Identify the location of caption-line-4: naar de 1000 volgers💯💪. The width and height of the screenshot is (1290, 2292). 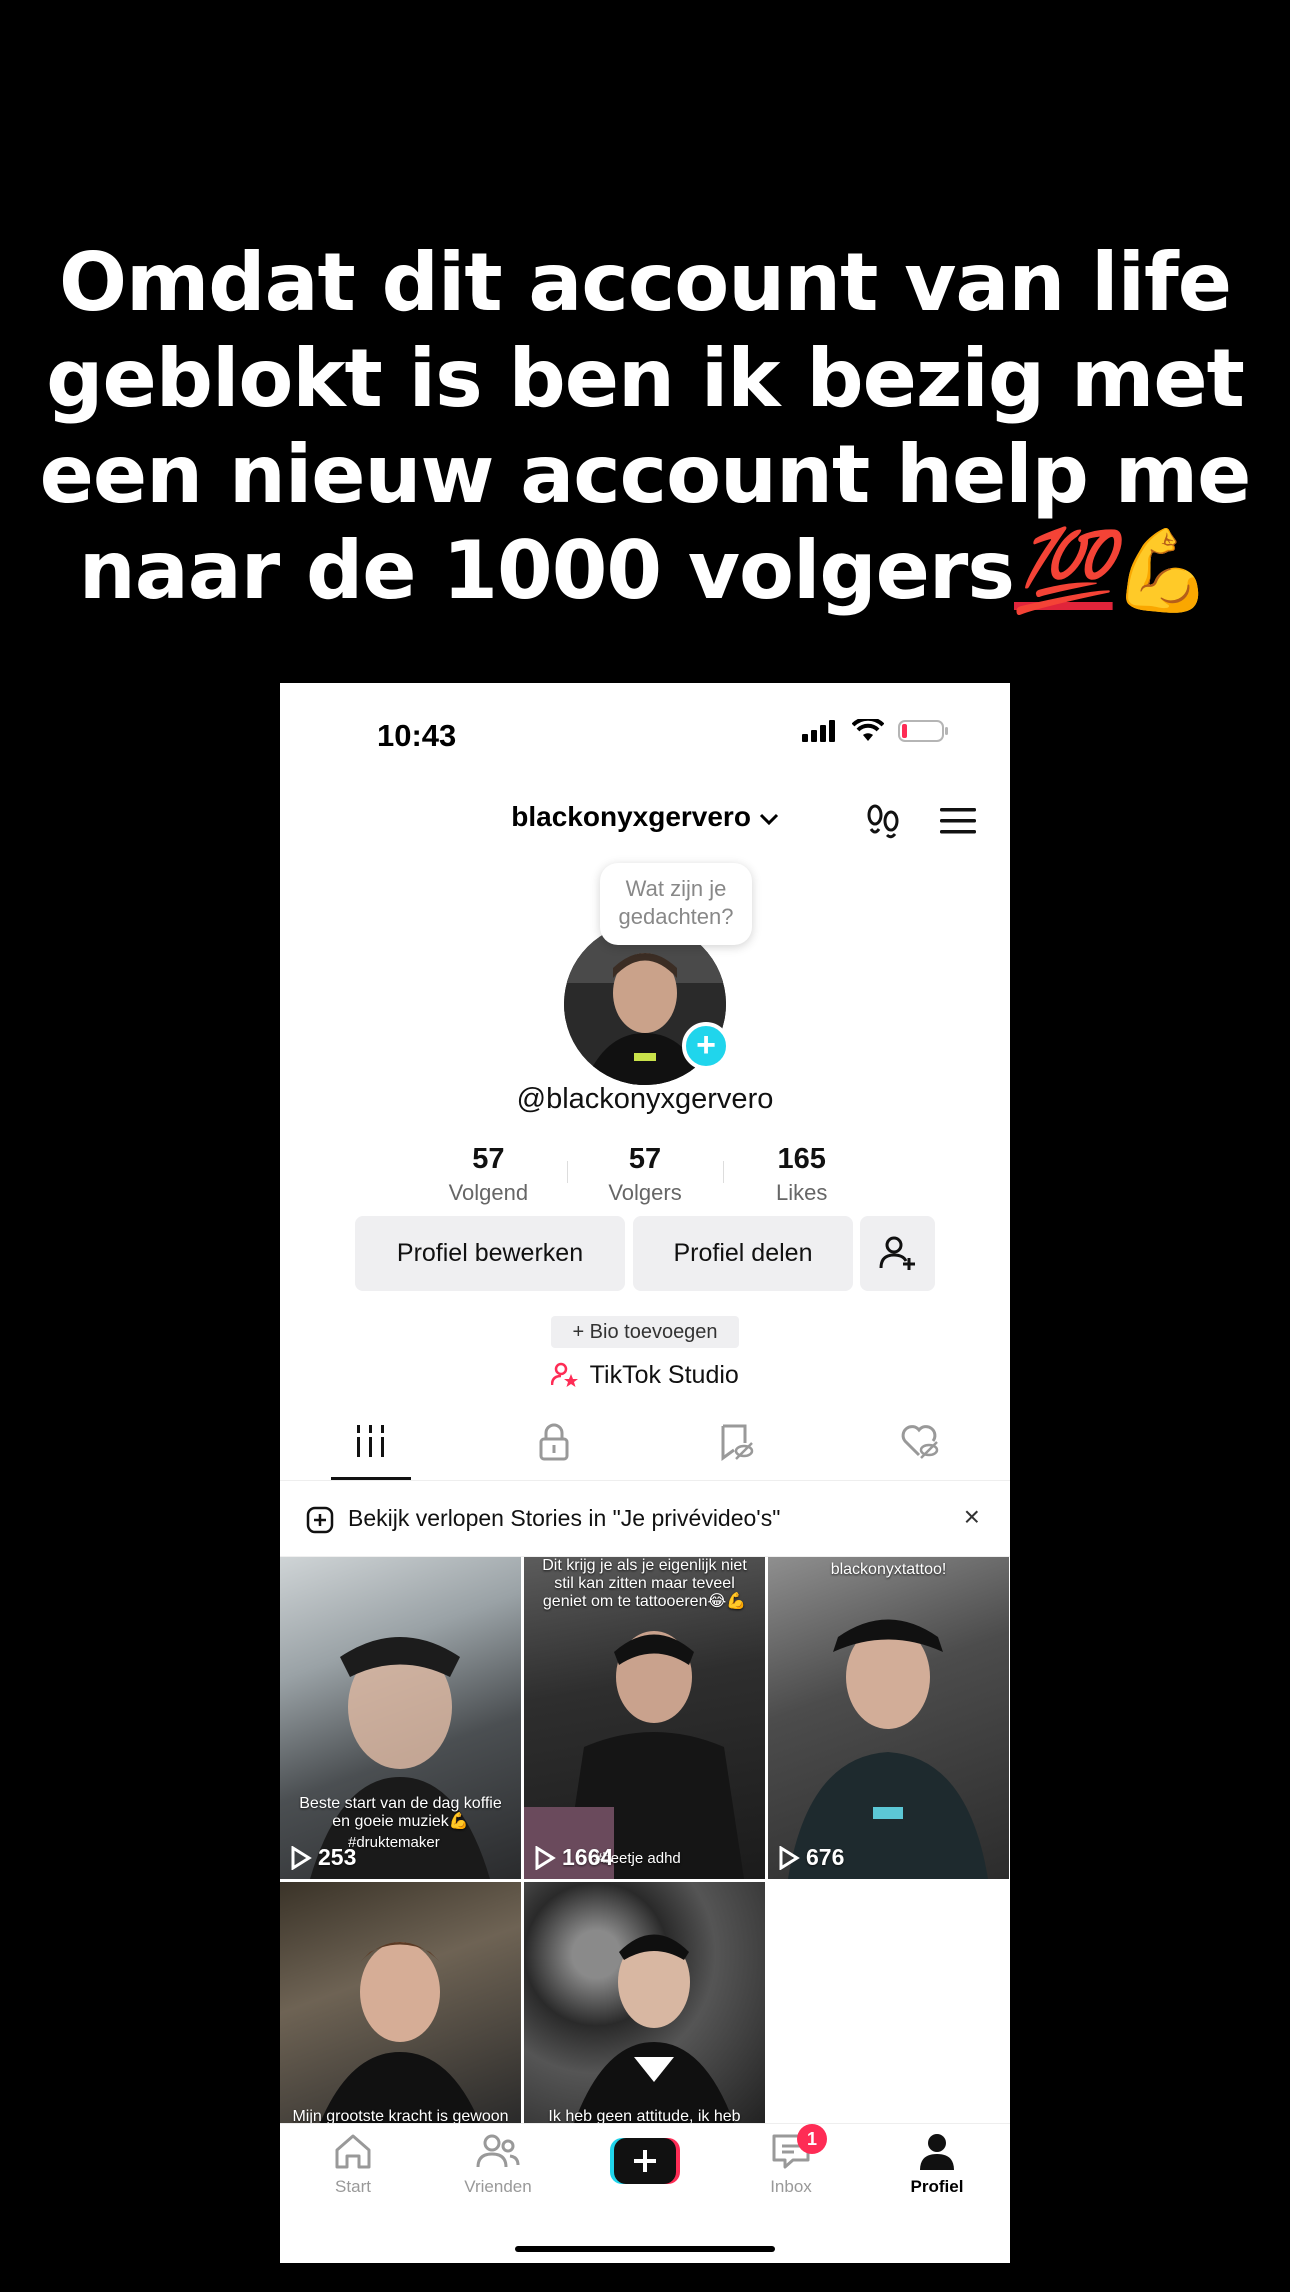
(645, 571).